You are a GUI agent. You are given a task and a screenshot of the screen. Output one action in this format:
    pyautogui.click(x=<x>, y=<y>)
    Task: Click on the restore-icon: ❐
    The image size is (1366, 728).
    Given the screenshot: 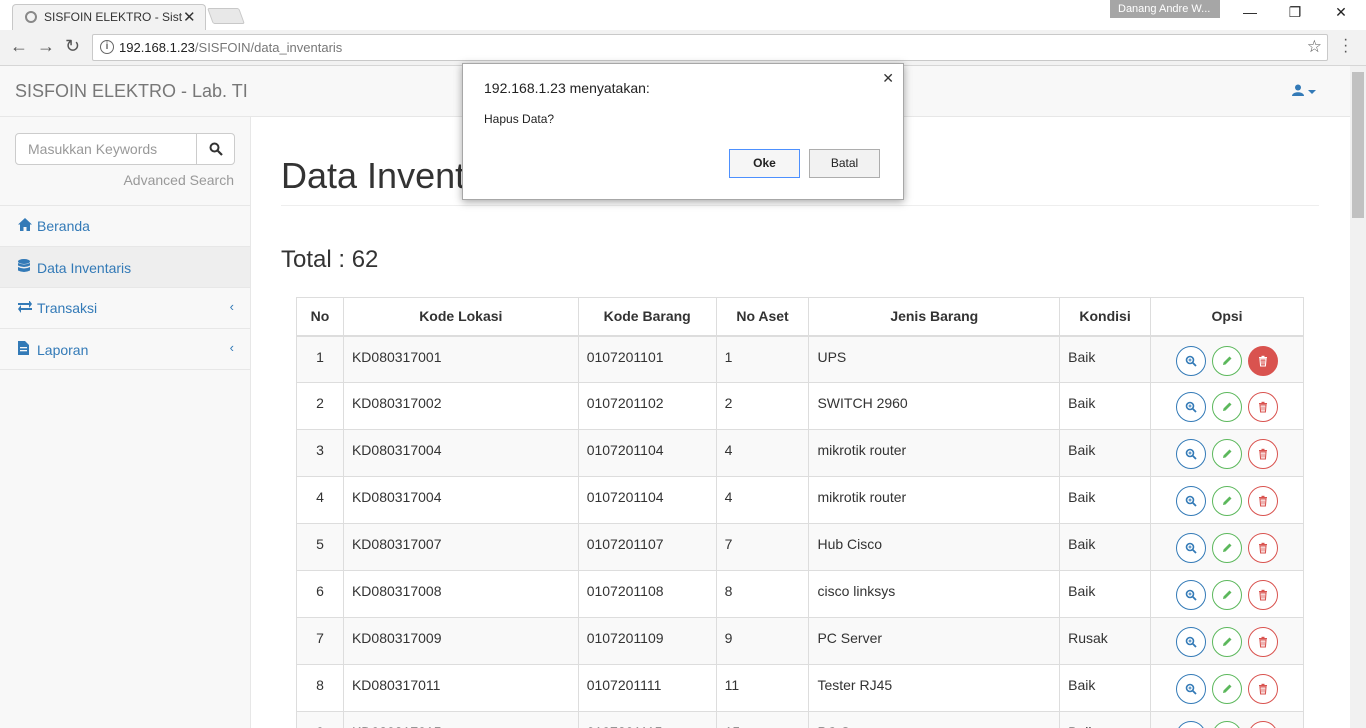 What is the action you would take?
    pyautogui.click(x=1295, y=12)
    